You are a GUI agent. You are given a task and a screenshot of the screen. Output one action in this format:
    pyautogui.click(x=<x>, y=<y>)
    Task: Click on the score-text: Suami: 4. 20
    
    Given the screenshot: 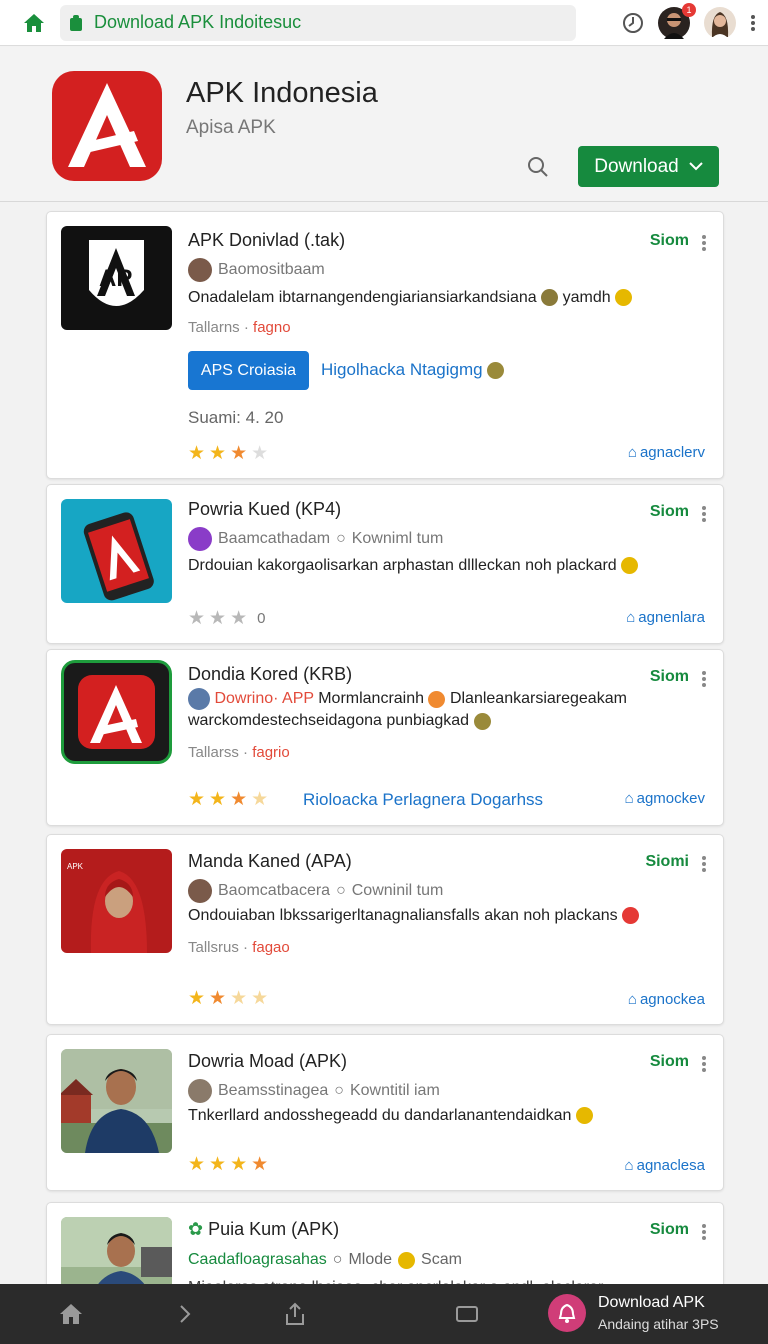 What is the action you would take?
    pyautogui.click(x=236, y=417)
    